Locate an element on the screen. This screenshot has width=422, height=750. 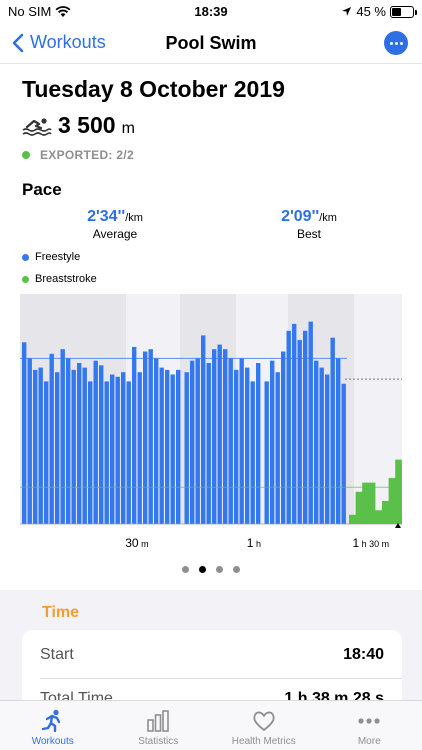
legend-breaststroke: Breaststroke is located at coordinates (59, 279).